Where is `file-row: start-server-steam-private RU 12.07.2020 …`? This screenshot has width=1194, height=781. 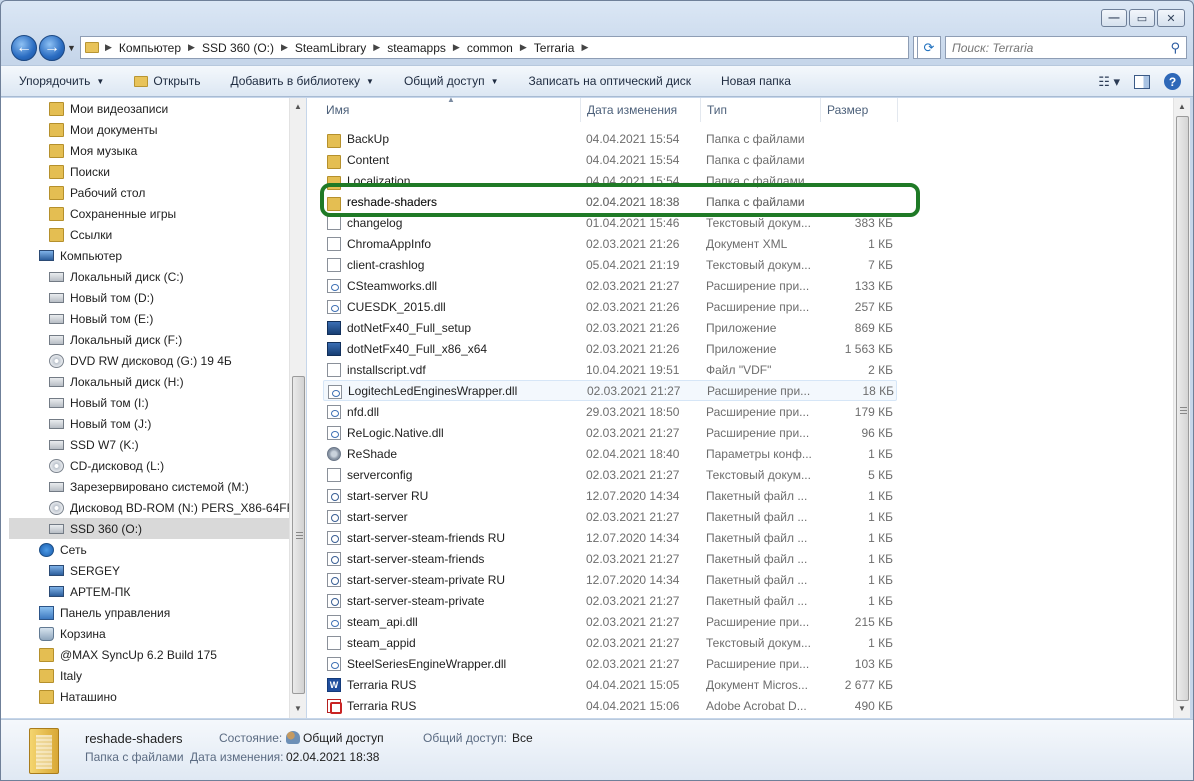 file-row: start-server-steam-private RU 12.07.2020 … is located at coordinates (610, 579).